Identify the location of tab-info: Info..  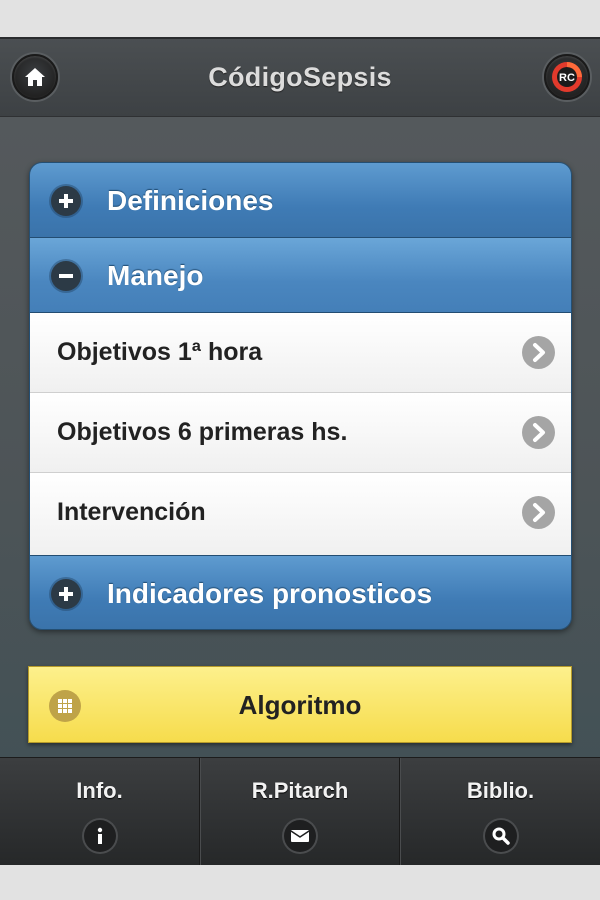
(100, 811).